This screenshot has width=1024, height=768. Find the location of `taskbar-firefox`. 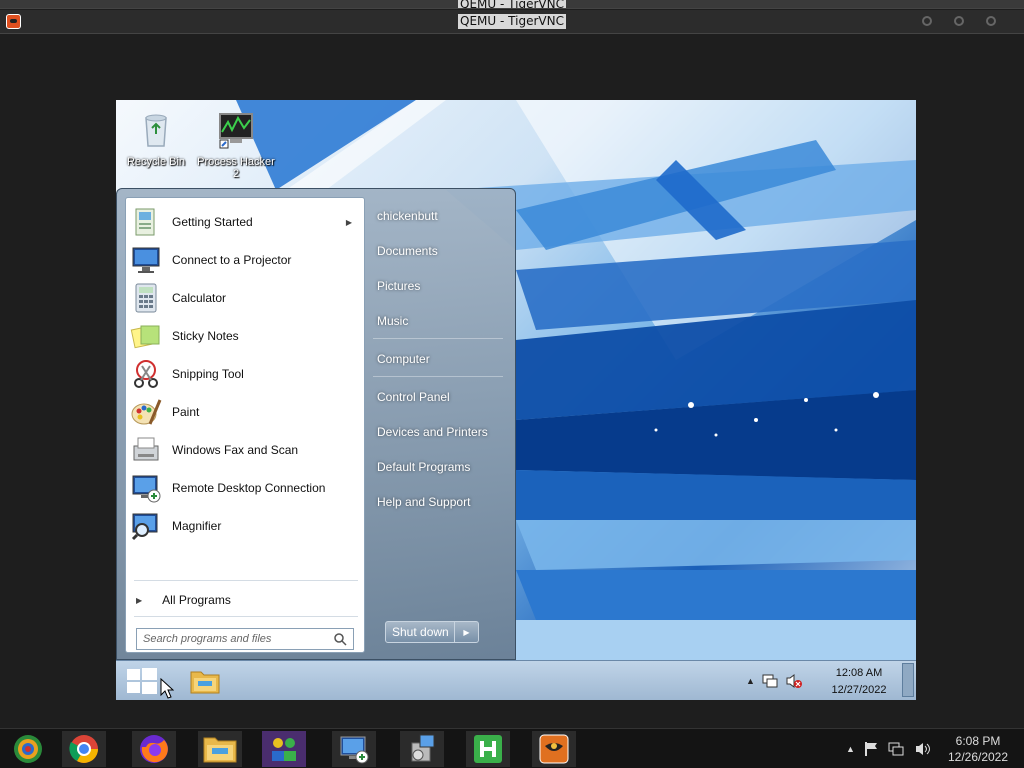

taskbar-firefox is located at coordinates (154, 749).